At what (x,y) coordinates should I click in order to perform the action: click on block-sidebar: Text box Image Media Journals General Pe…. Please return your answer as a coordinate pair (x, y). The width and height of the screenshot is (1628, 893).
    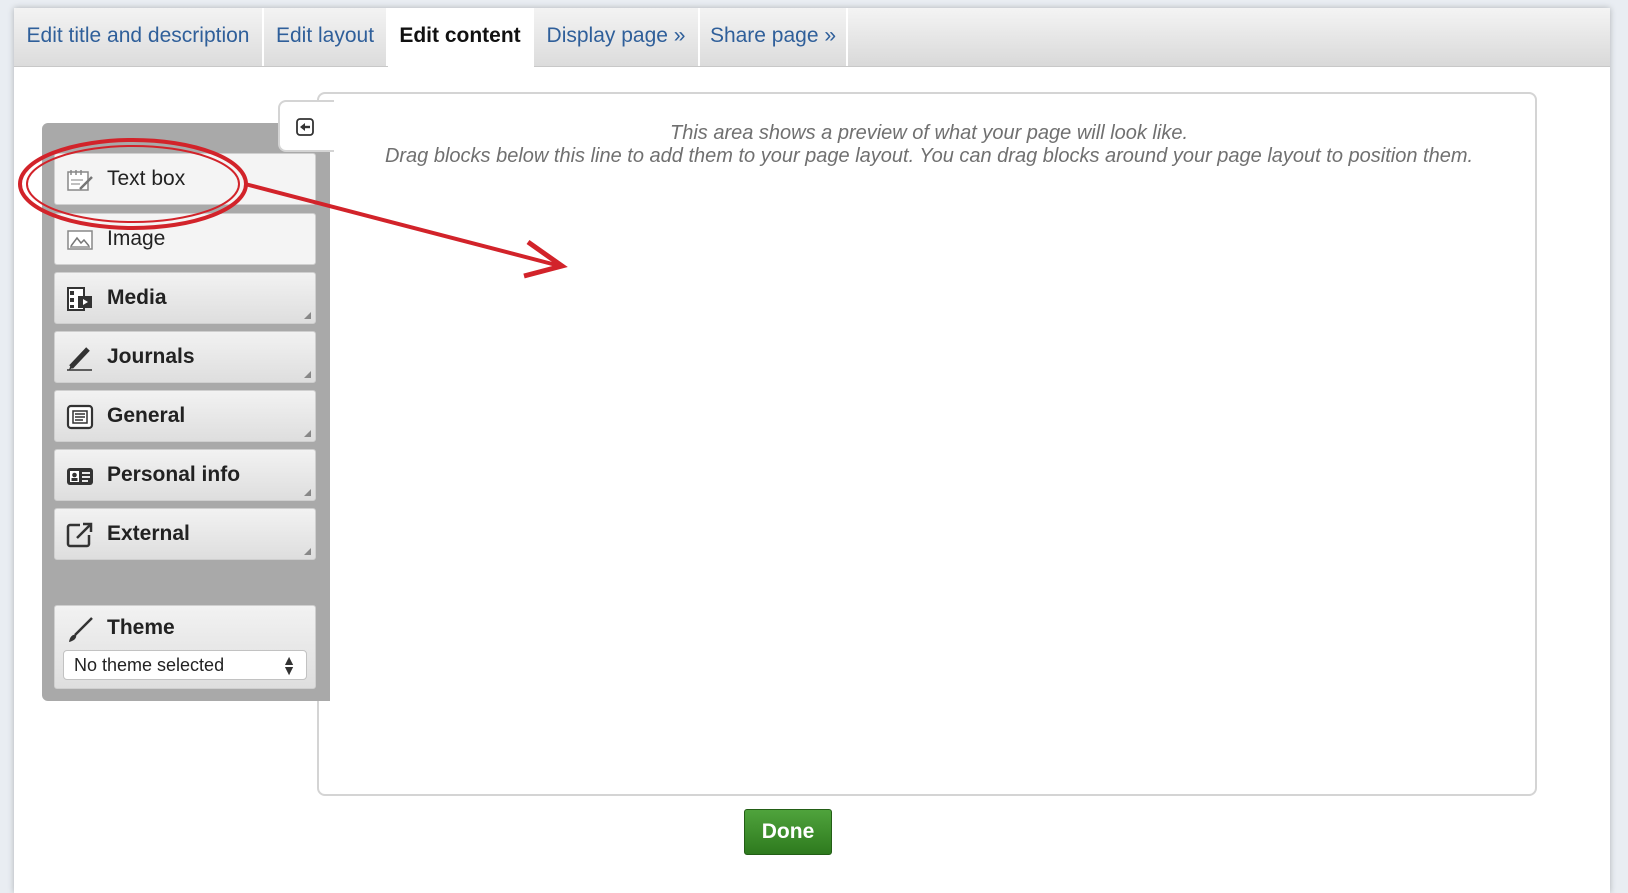
    Looking at the image, I should click on (186, 412).